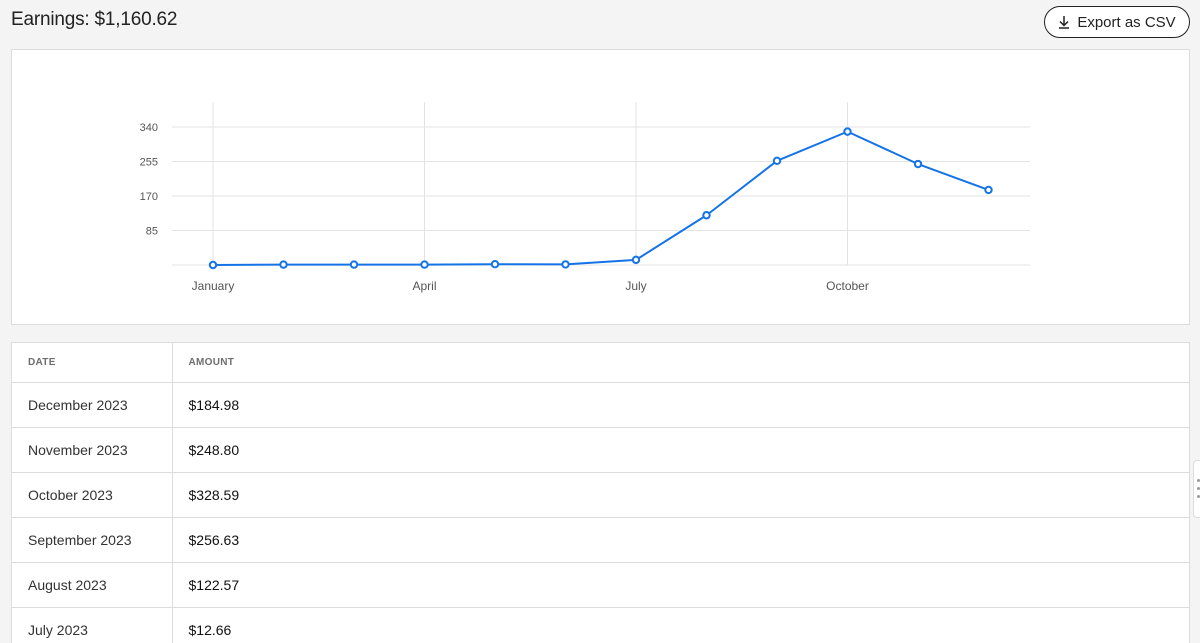 Image resolution: width=1200 pixels, height=643 pixels. What do you see at coordinates (92, 585) in the screenshot?
I see `row-date: August 2023` at bounding box center [92, 585].